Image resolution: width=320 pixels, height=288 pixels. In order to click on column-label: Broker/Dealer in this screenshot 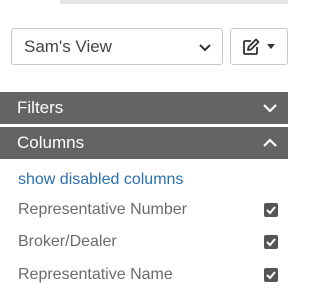, I will do `click(67, 241)`.